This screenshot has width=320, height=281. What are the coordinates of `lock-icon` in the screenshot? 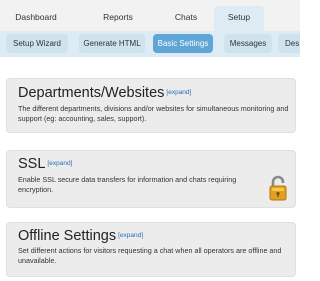 It's located at (278, 188).